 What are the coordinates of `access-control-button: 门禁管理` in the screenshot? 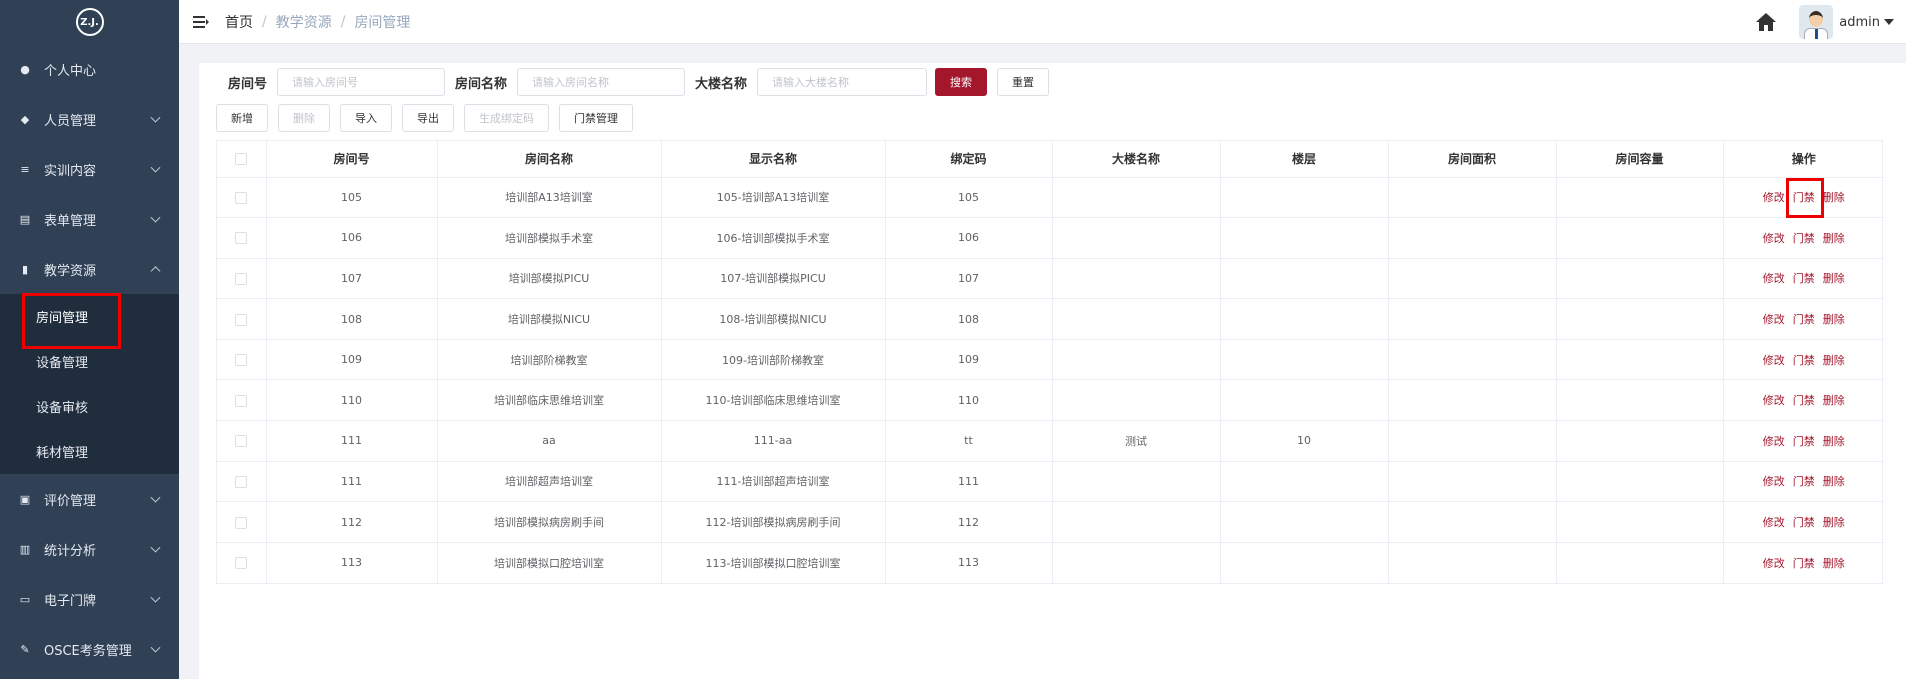 It's located at (596, 118).